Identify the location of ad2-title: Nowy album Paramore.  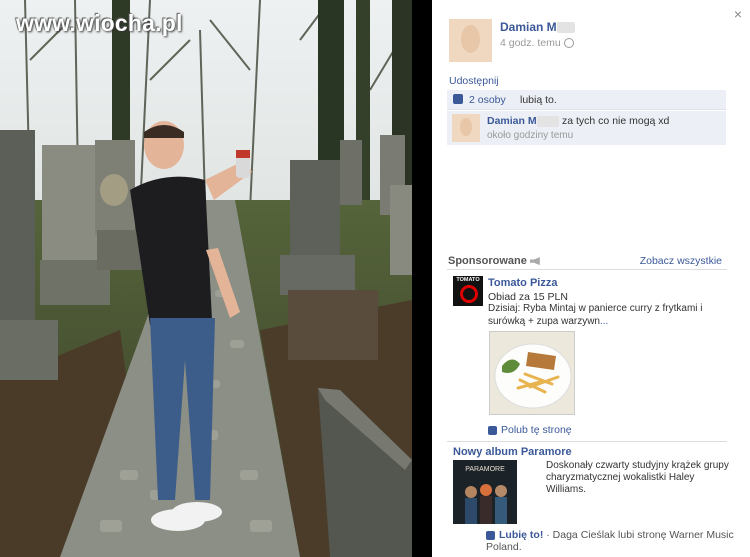
(512, 452).